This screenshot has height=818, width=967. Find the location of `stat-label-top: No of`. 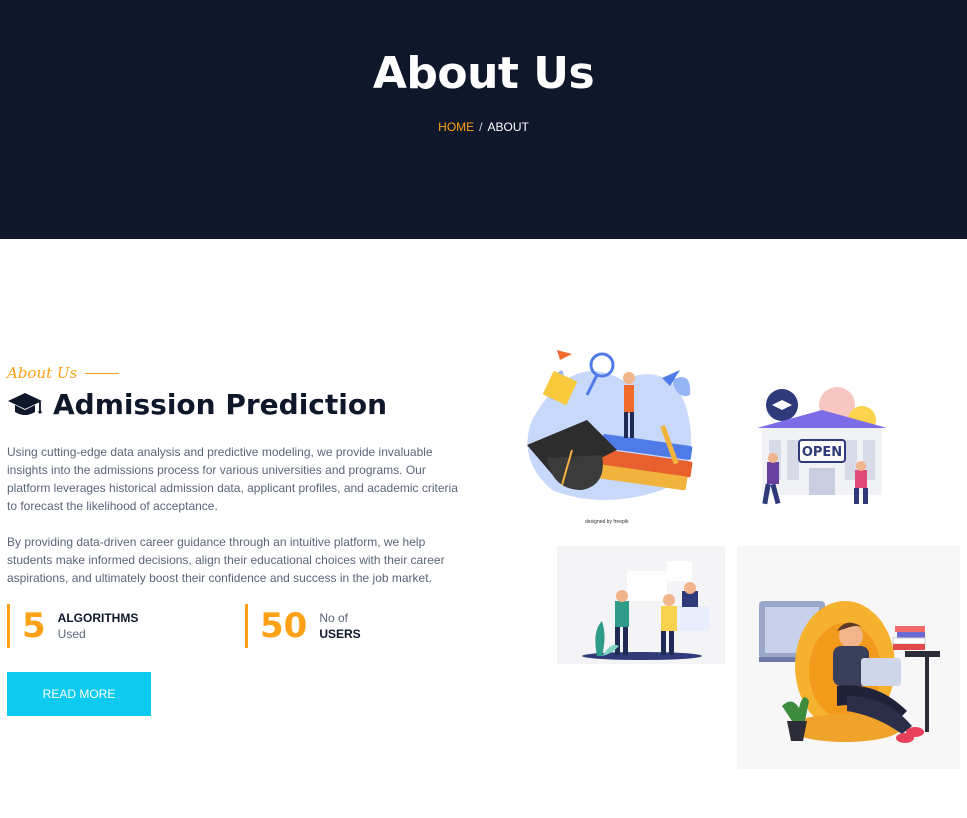

stat-label-top: No of is located at coordinates (334, 618).